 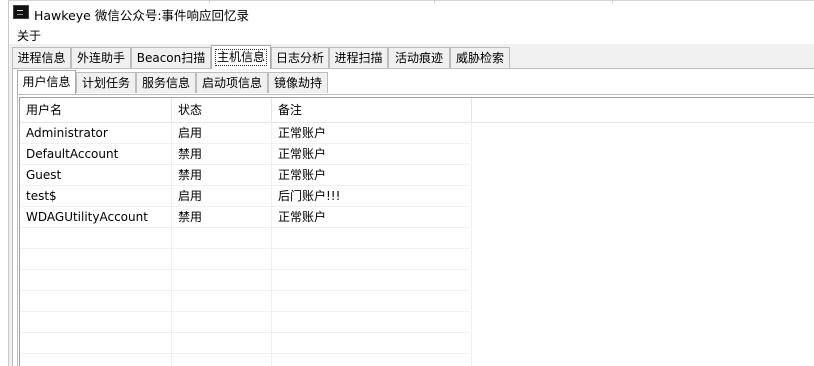 I want to click on tab-startup-info: 启动项信息, so click(x=232, y=82).